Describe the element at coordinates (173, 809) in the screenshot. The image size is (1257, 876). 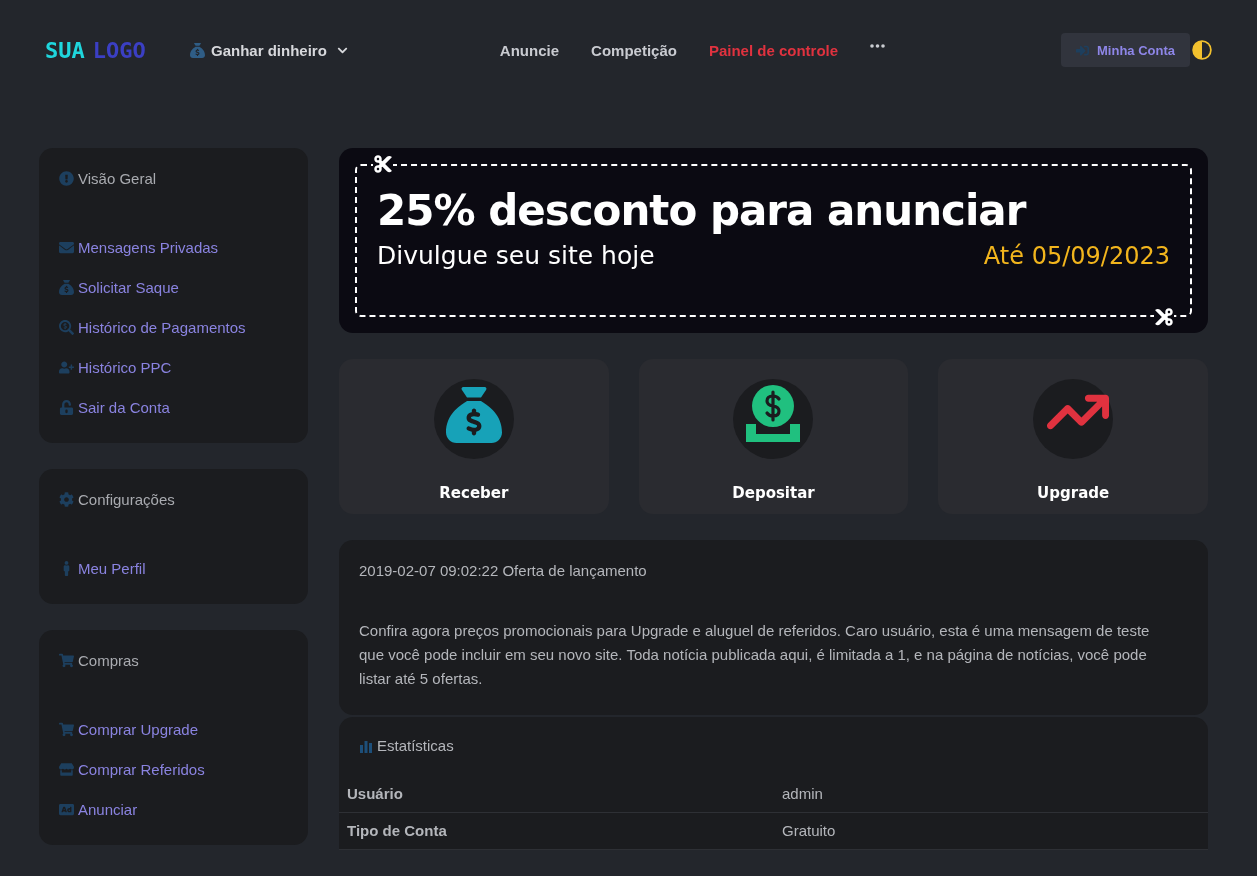
I see `sidebar-link: Anunciar` at that location.